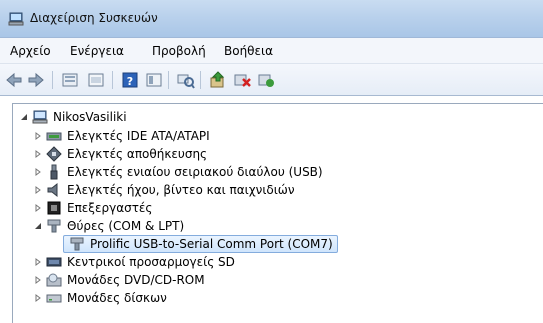  Describe the element at coordinates (40, 117) in the screenshot. I see `computer-icon` at that location.